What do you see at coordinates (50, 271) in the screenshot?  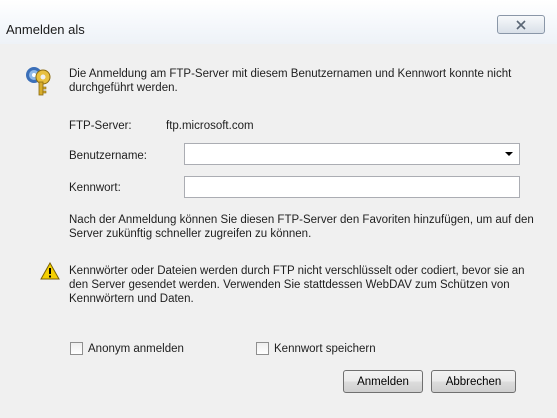 I see `warning-icon` at bounding box center [50, 271].